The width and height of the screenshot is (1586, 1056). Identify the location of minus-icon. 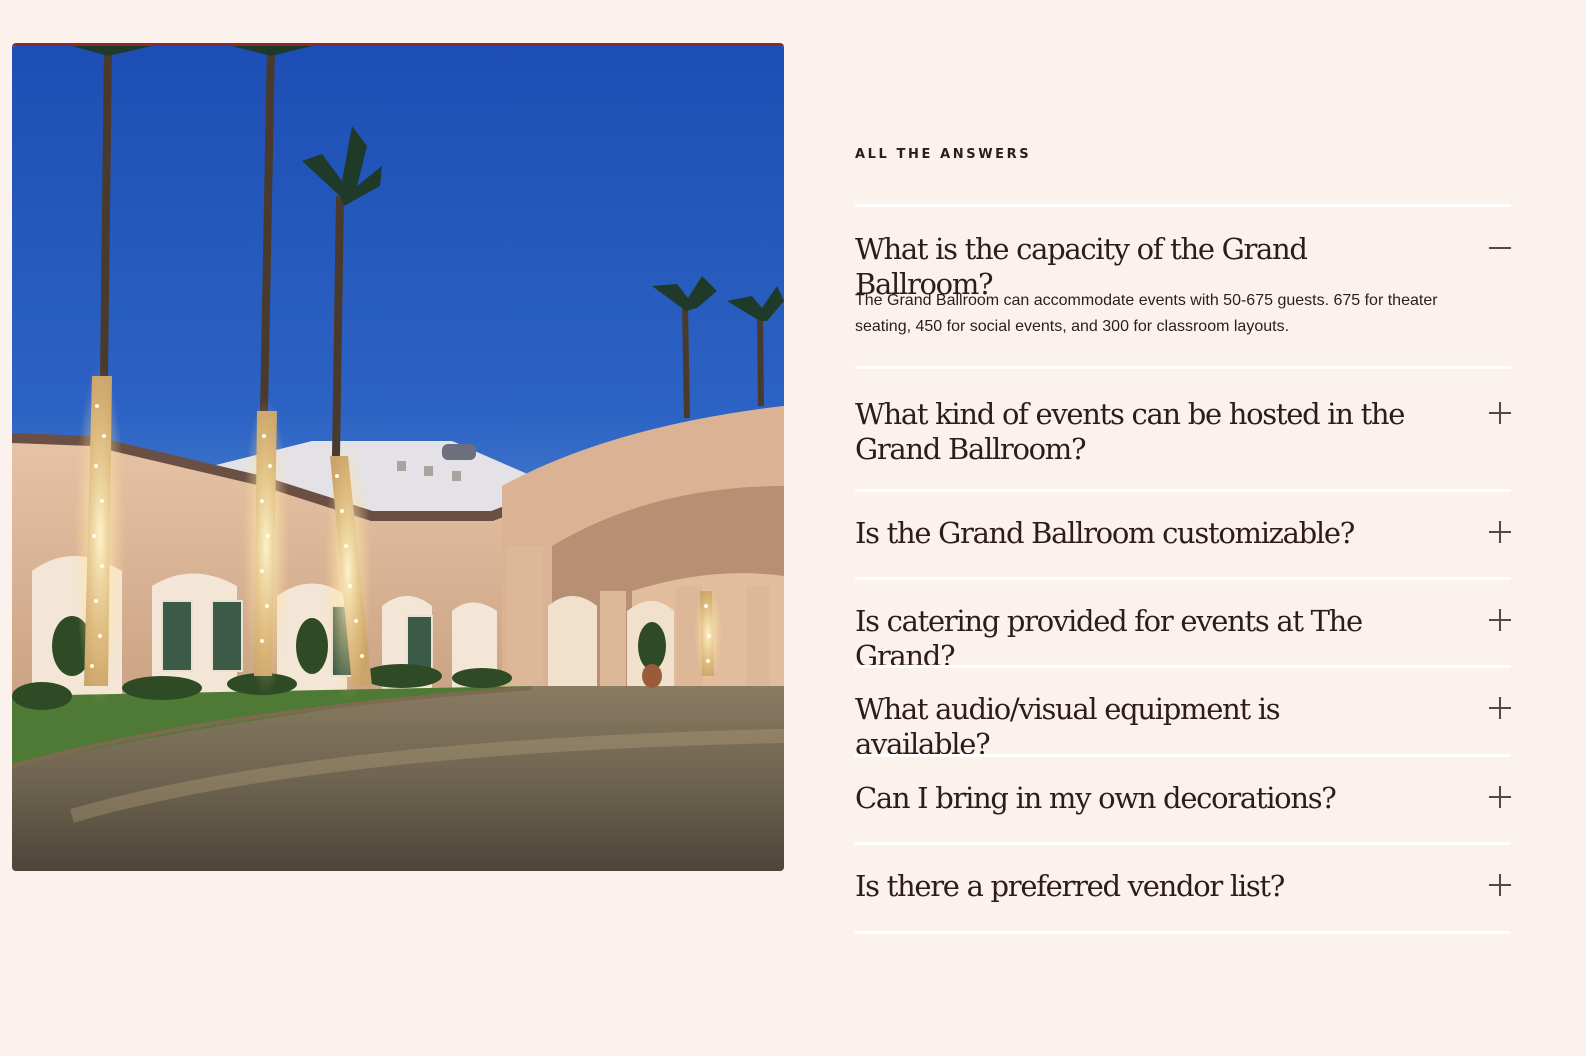
(1500, 248).